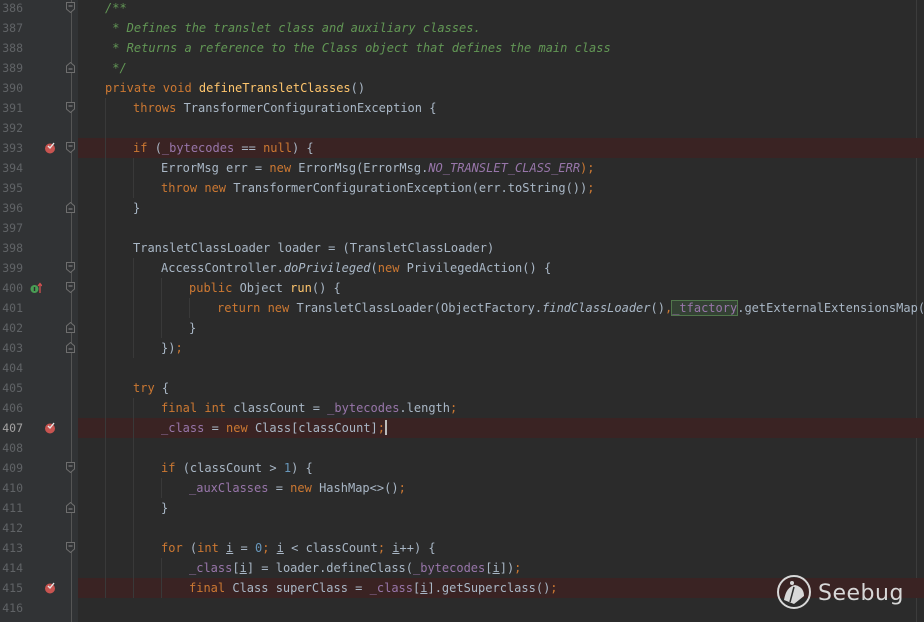 Image resolution: width=924 pixels, height=622 pixels. I want to click on code-text: /**, so click(116, 9).